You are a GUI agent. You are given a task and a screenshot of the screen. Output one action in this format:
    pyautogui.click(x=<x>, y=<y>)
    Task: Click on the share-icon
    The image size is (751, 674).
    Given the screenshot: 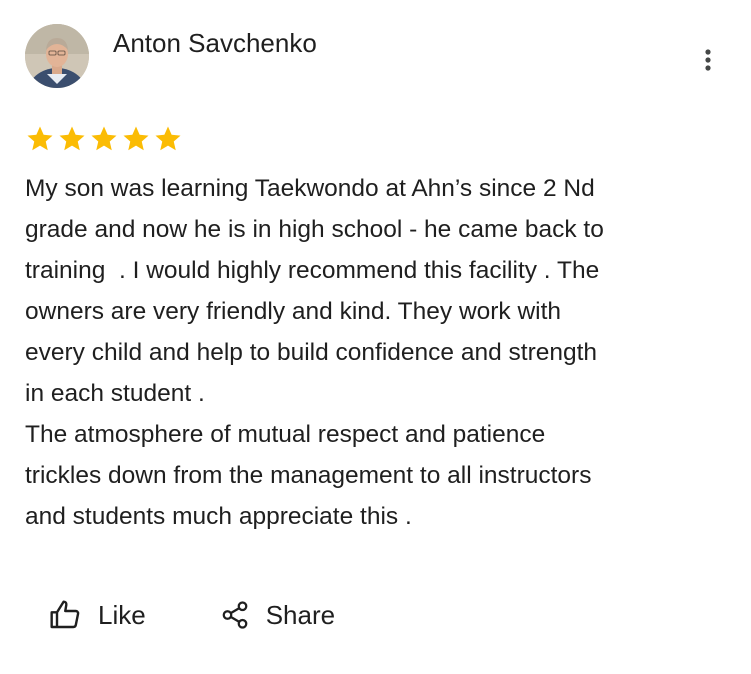 What is the action you would take?
    pyautogui.click(x=235, y=615)
    